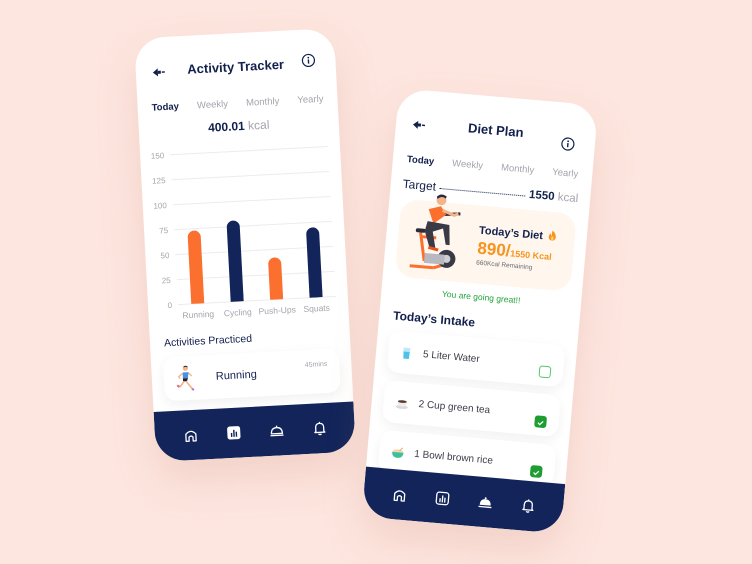  I want to click on y-tick-label: 25, so click(167, 280).